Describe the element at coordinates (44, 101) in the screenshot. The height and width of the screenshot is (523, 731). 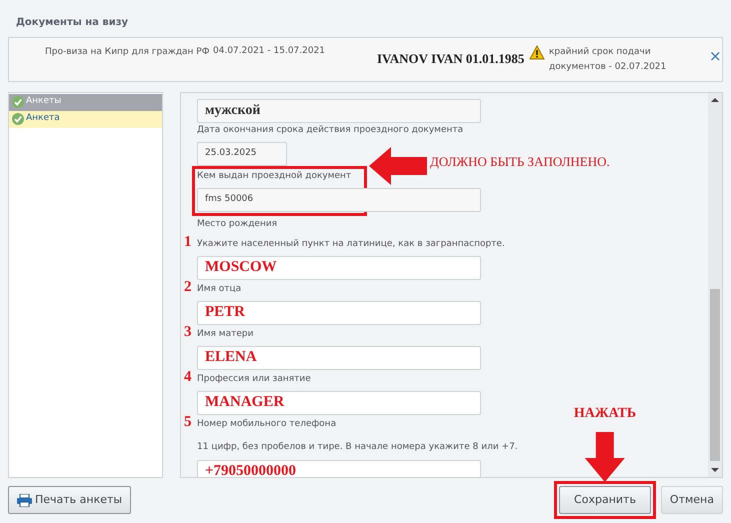
I see `sidebar-label: Анкеты` at that location.